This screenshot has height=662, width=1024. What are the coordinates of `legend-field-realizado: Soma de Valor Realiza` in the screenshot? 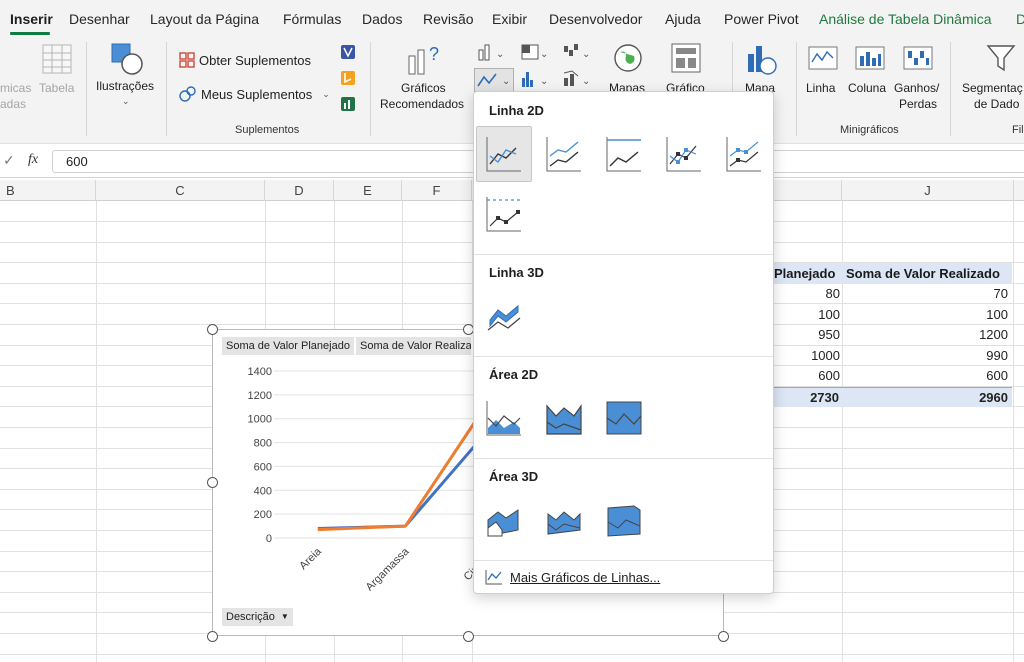 It's located at (414, 346).